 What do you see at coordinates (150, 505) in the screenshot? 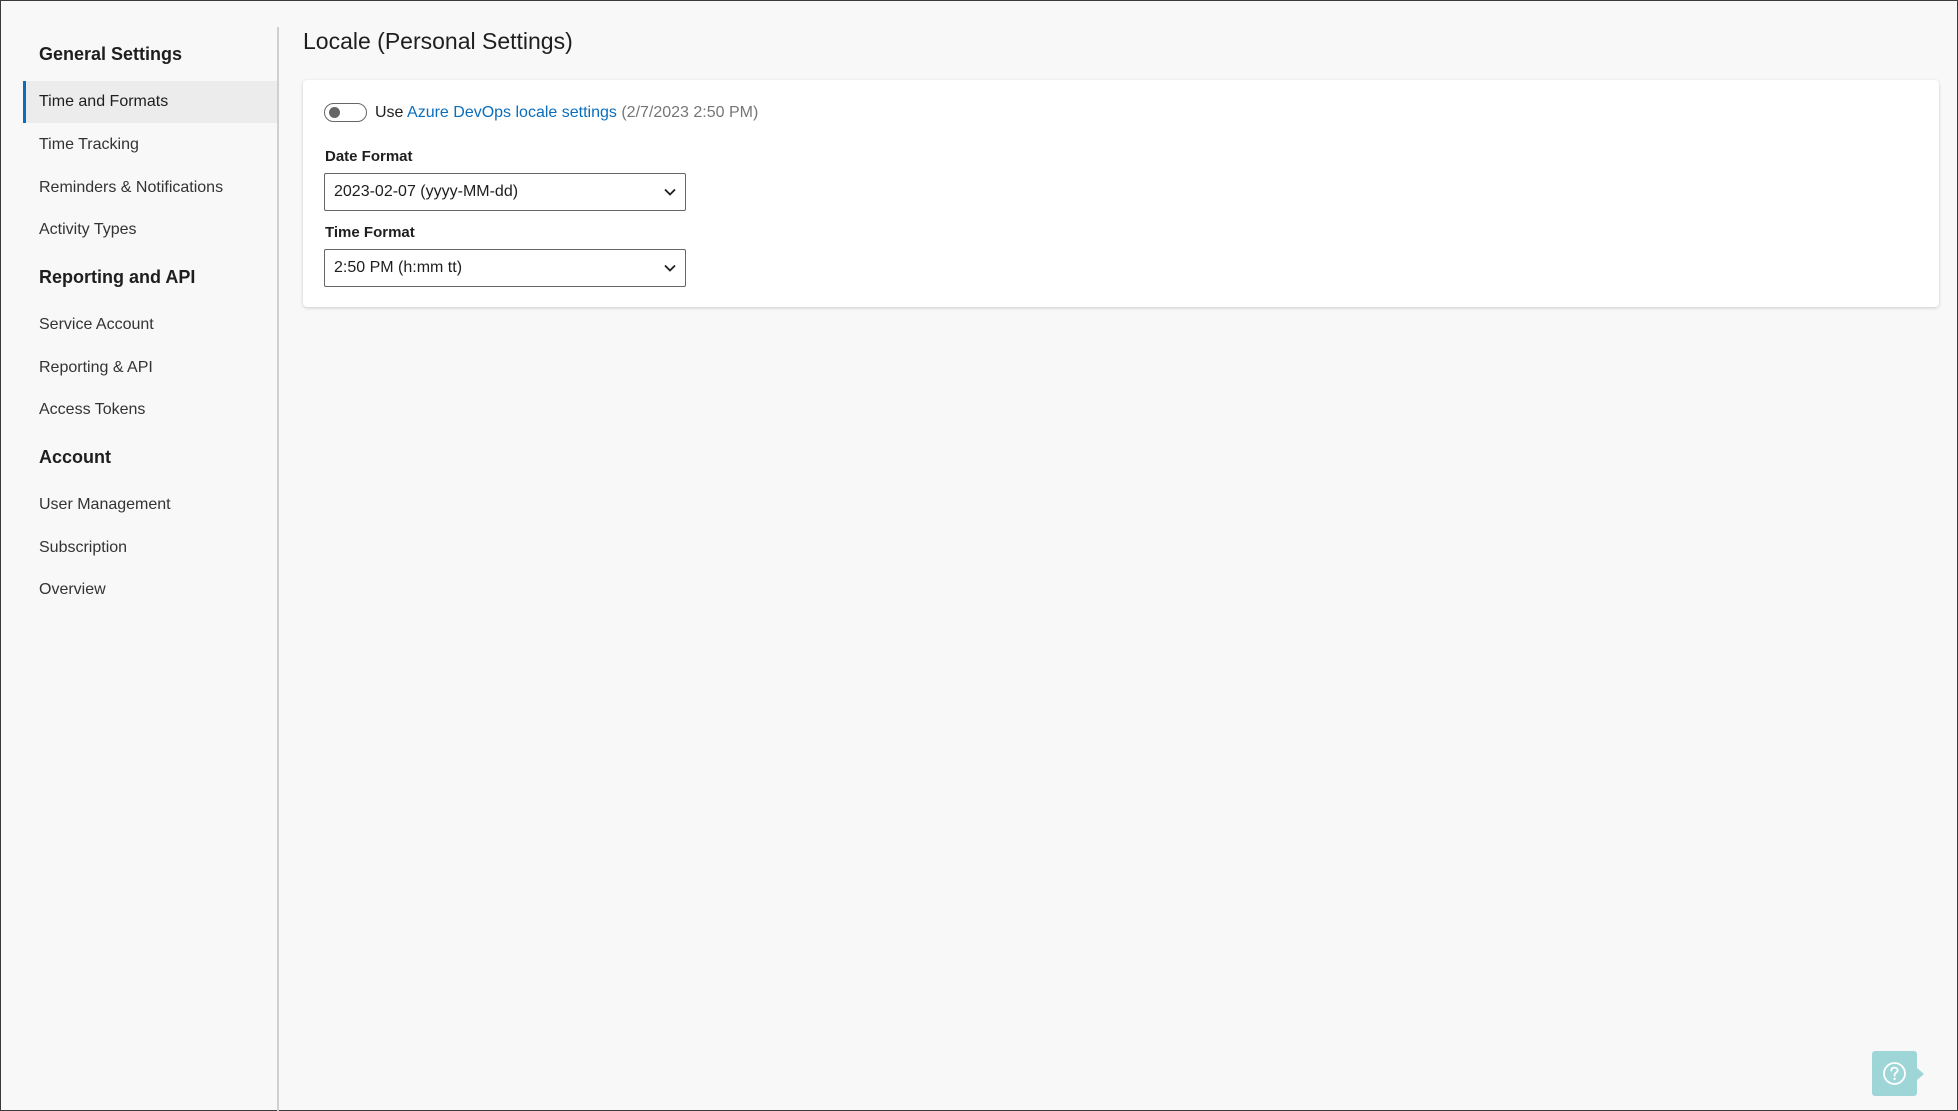
I see `sidebar-item-user-management: User Management` at bounding box center [150, 505].